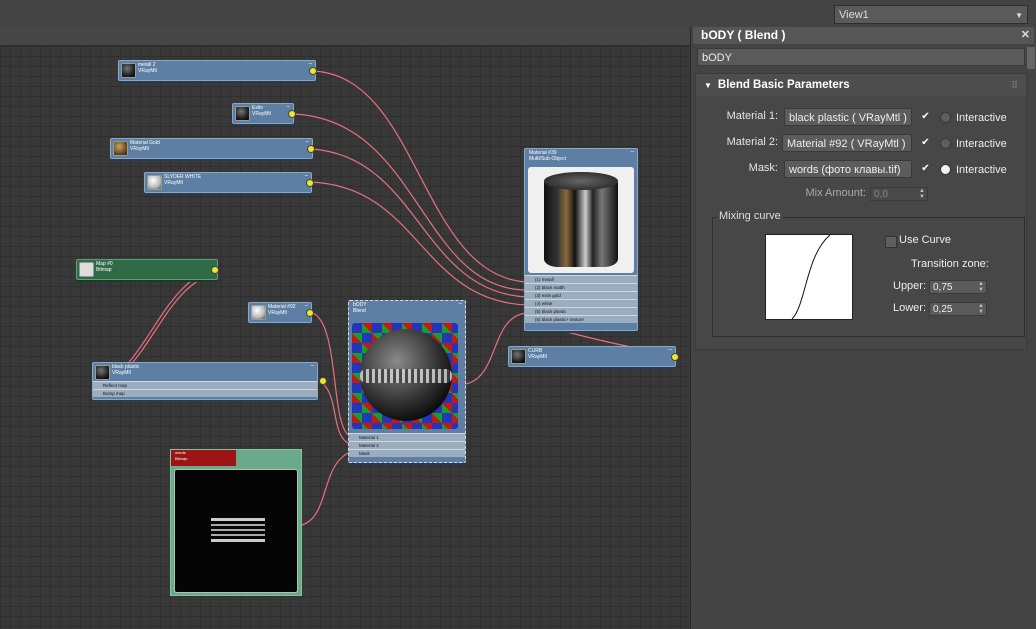 The height and width of the screenshot is (629, 1036). What do you see at coordinates (212, 148) in the screenshot?
I see `node-material-gold: Material Gold VRayMtl –` at bounding box center [212, 148].